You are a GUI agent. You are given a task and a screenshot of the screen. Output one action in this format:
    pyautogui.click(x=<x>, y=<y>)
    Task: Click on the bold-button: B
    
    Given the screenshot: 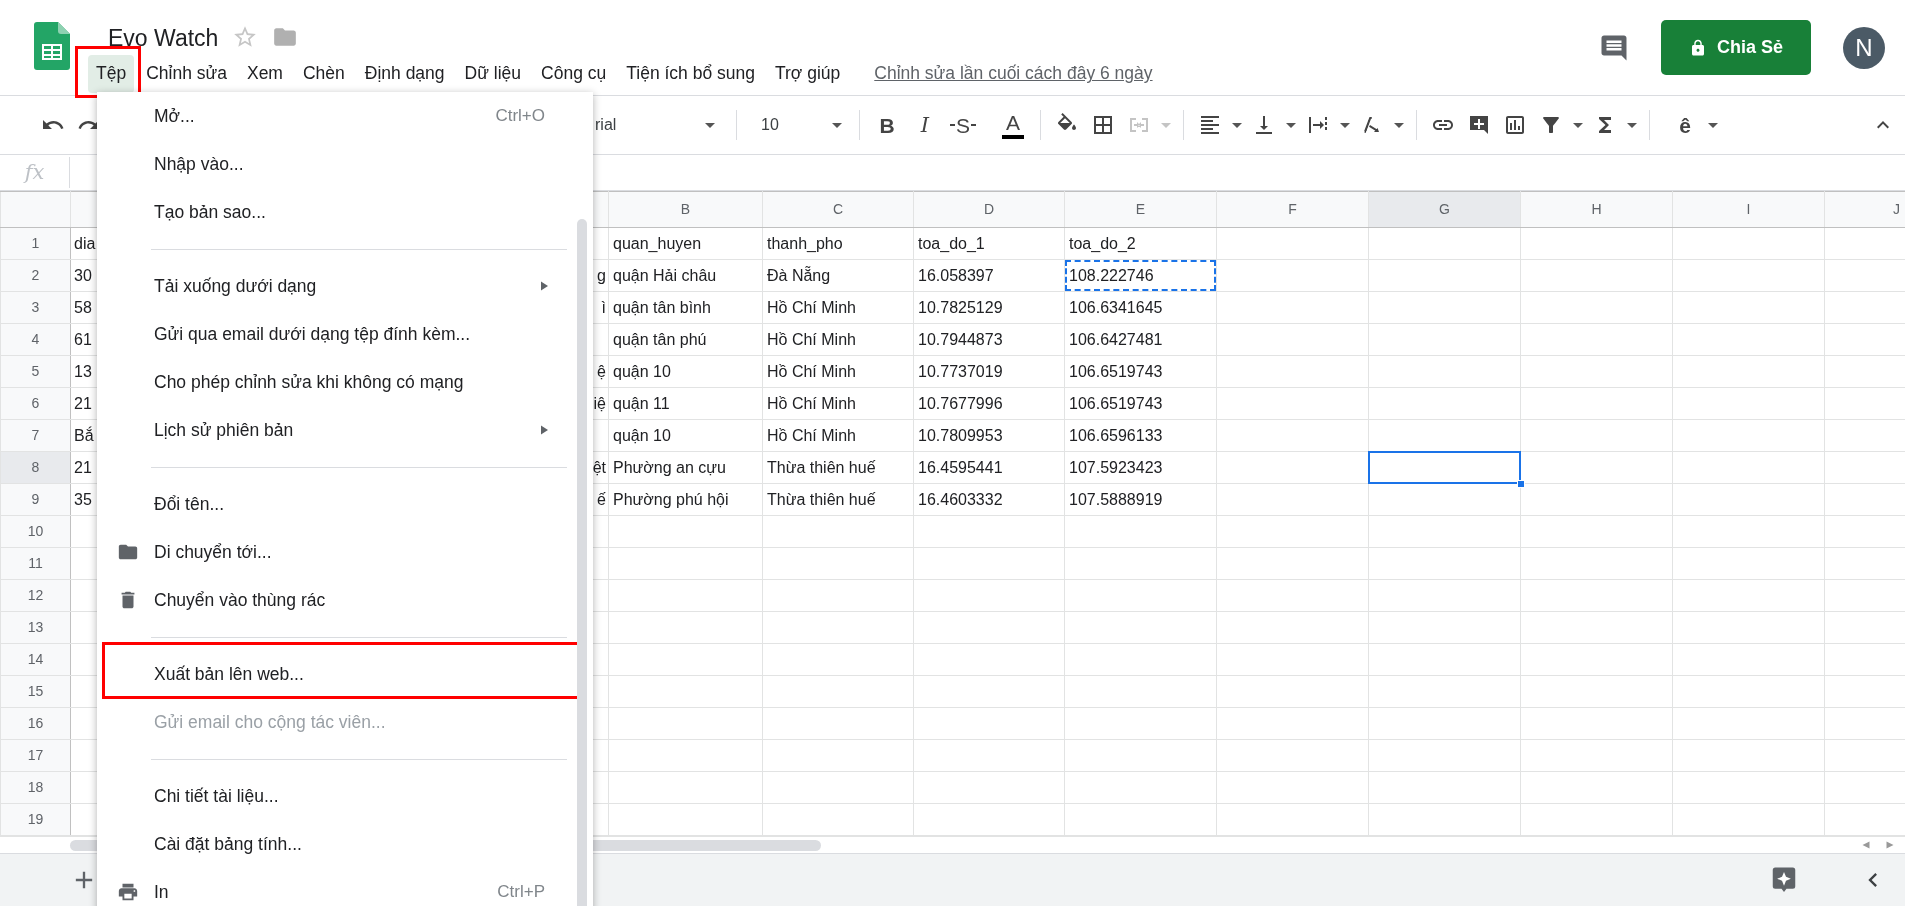 What is the action you would take?
    pyautogui.click(x=887, y=125)
    